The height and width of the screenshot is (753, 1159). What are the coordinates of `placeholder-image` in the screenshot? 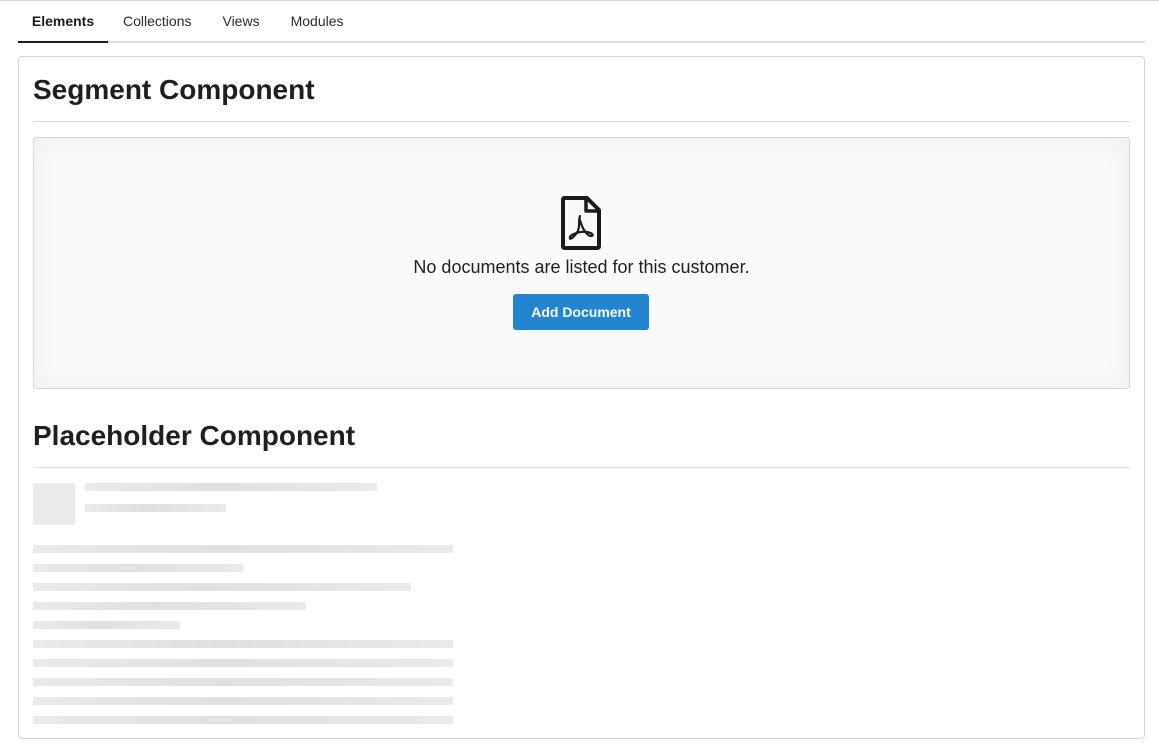 It's located at (54, 504).